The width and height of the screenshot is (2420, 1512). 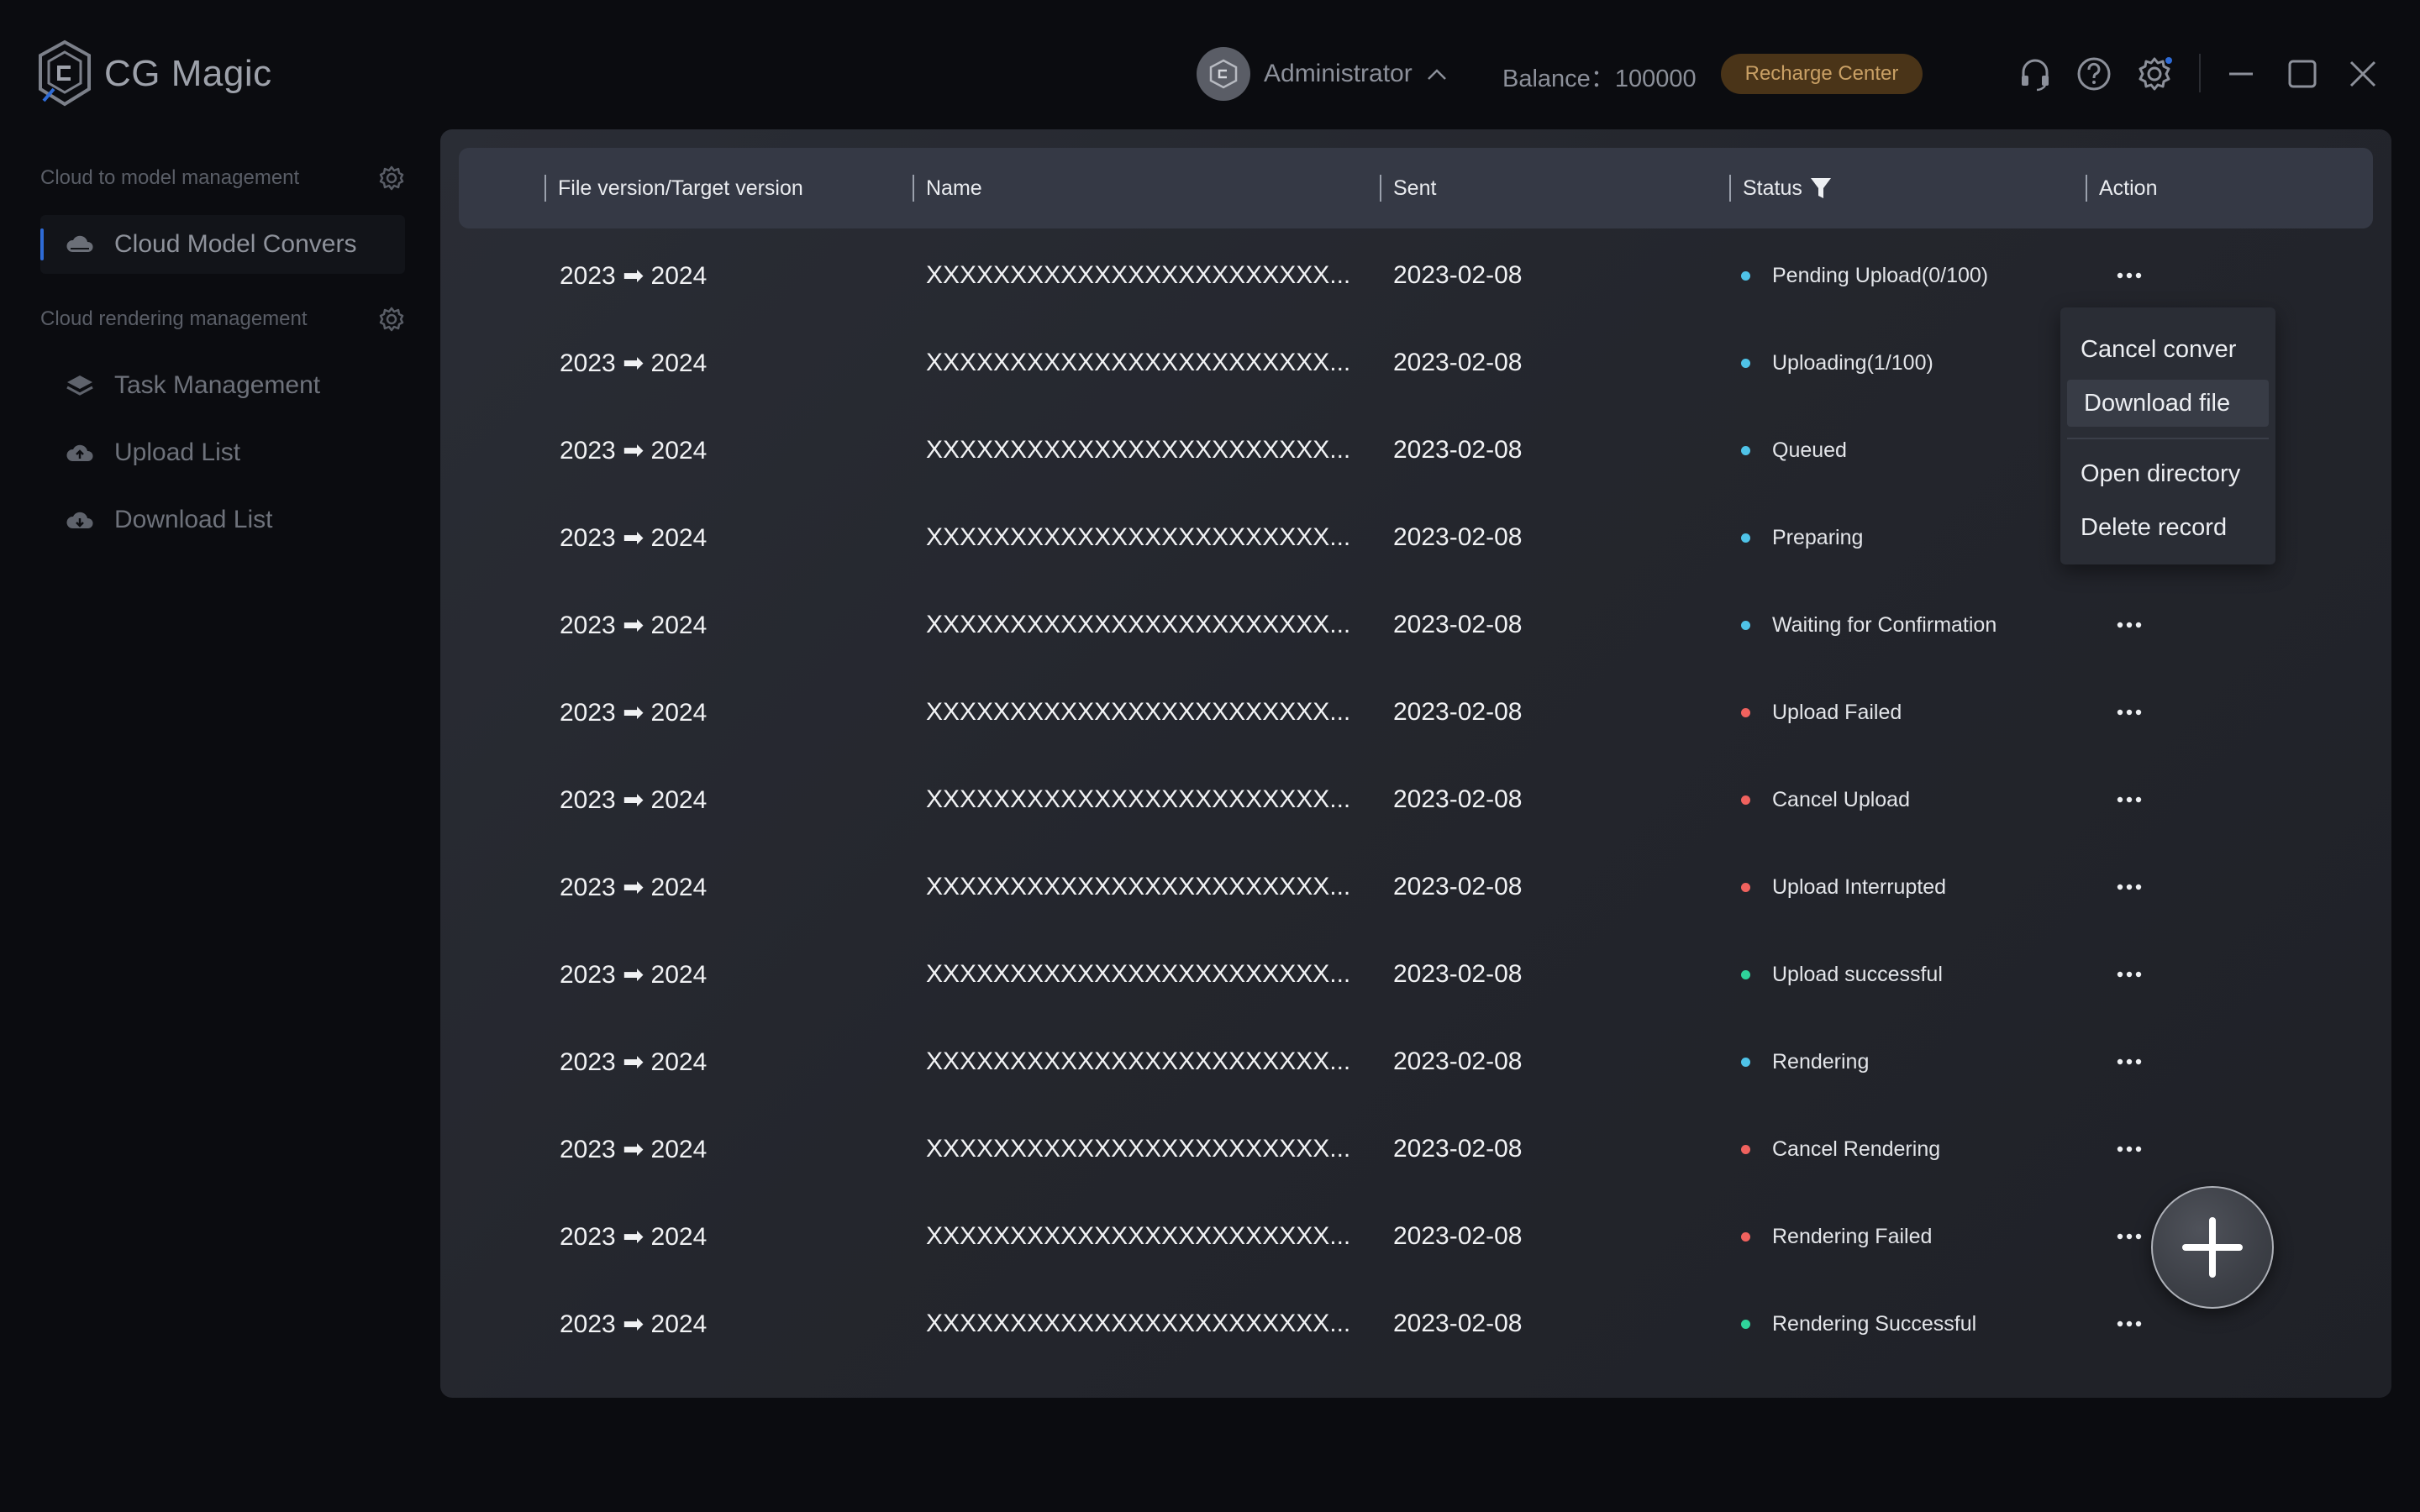 I want to click on column-label: Sent, so click(x=1415, y=188).